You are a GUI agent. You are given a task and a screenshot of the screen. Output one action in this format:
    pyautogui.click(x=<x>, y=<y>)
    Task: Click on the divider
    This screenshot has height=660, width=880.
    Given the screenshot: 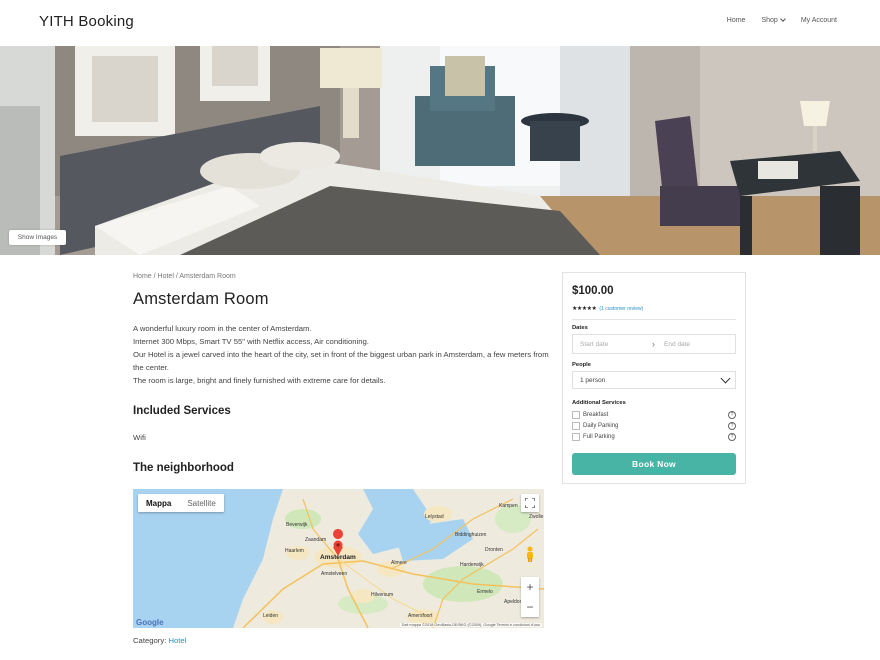 What is the action you would take?
    pyautogui.click(x=654, y=319)
    